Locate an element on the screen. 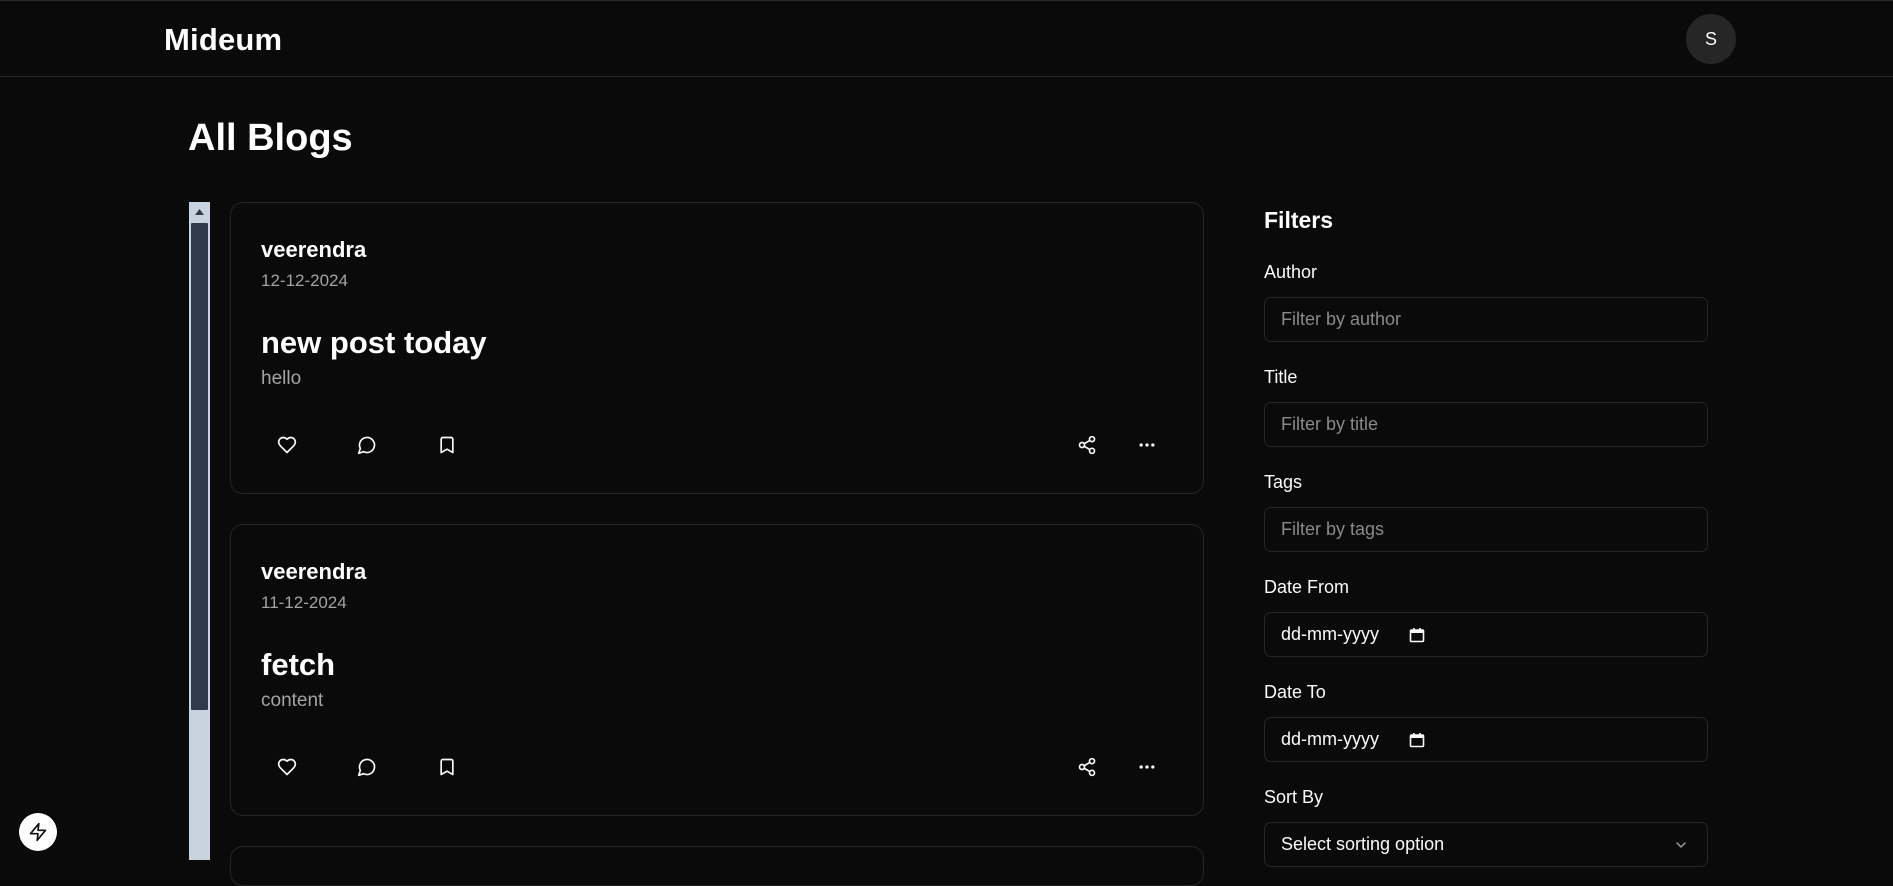 This screenshot has height=886, width=1893. date-to-label: Date To is located at coordinates (1295, 692).